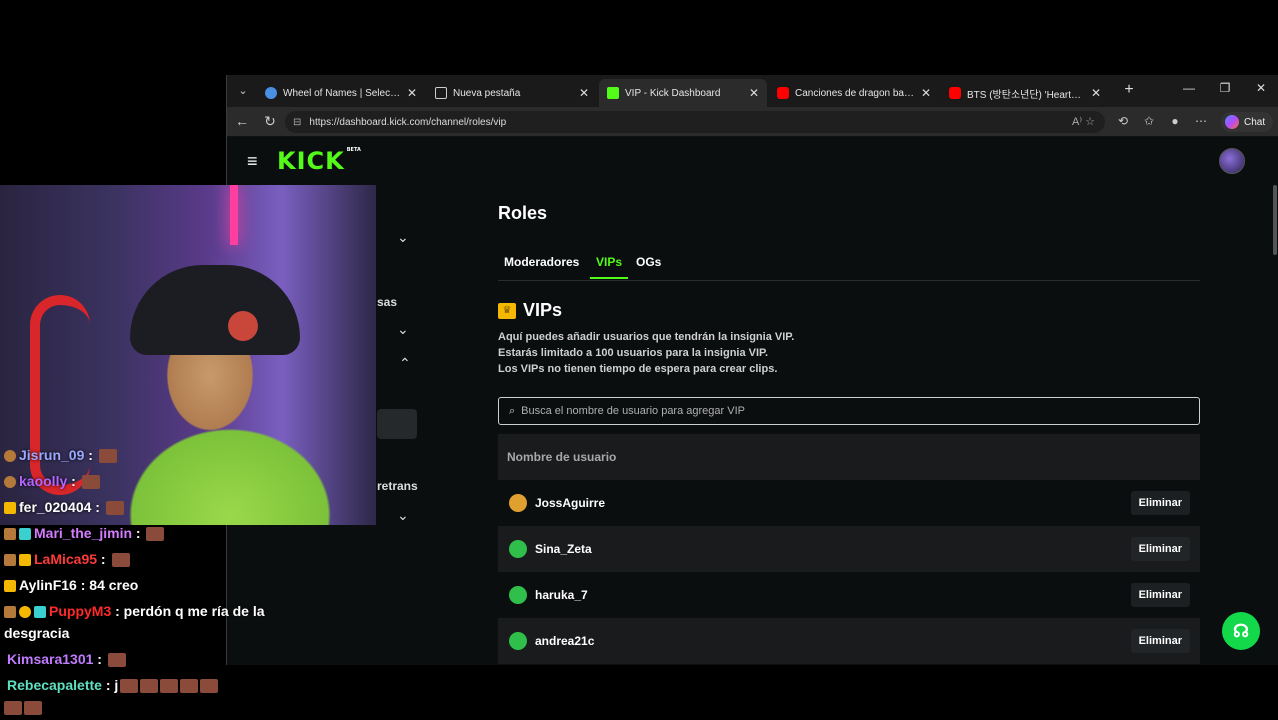  What do you see at coordinates (1189, 88) in the screenshot?
I see `minimize-icon: —` at bounding box center [1189, 88].